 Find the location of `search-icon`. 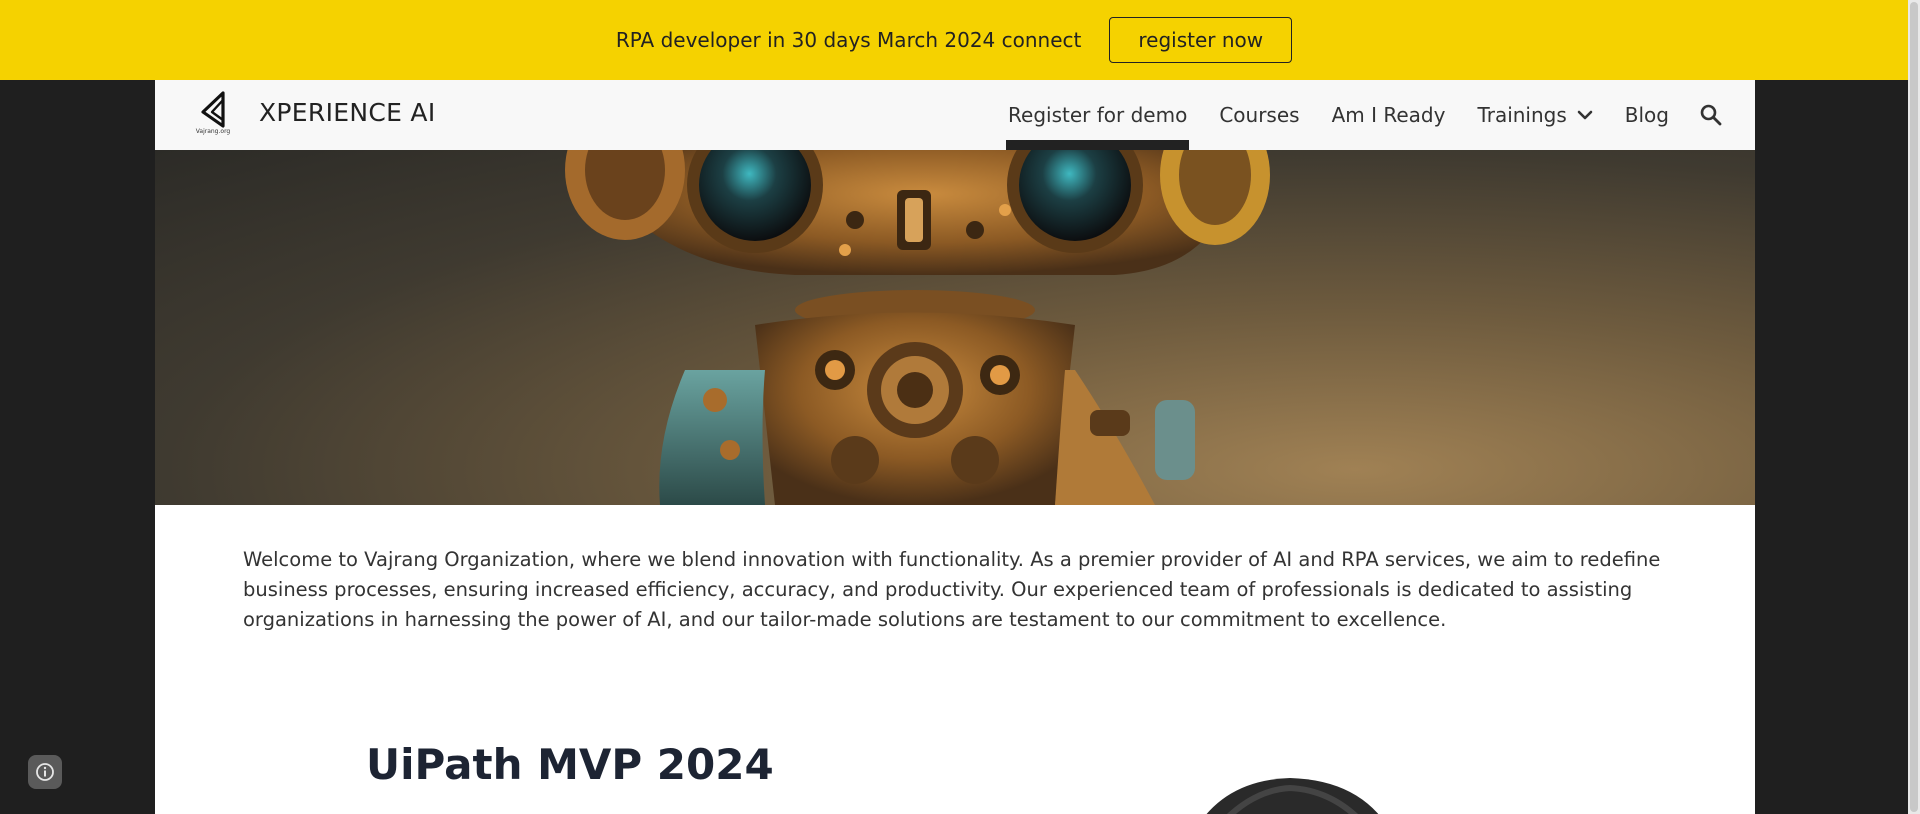

search-icon is located at coordinates (1711, 115).